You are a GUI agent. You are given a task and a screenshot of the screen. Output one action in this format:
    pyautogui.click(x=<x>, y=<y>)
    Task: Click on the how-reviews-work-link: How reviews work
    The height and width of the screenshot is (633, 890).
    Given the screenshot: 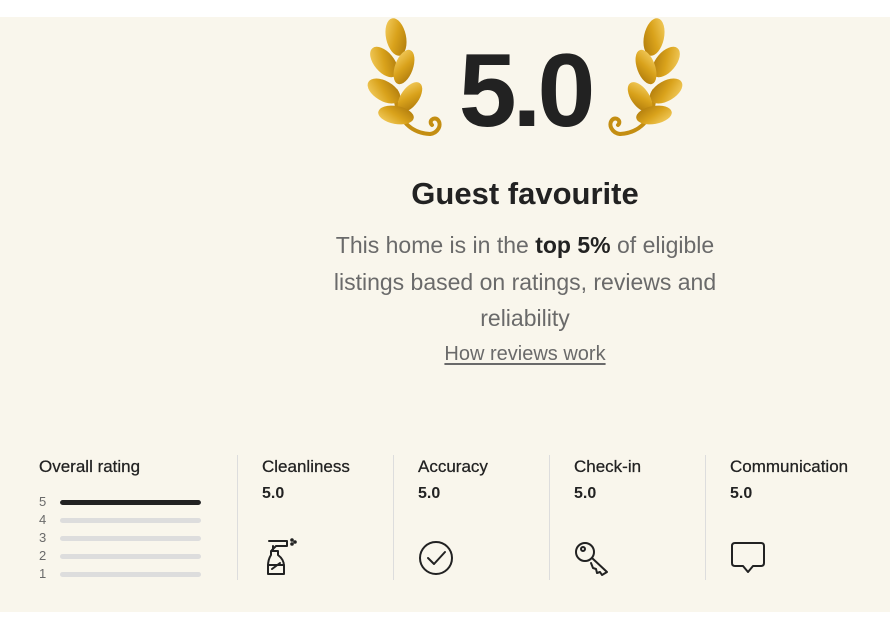 What is the action you would take?
    pyautogui.click(x=524, y=354)
    